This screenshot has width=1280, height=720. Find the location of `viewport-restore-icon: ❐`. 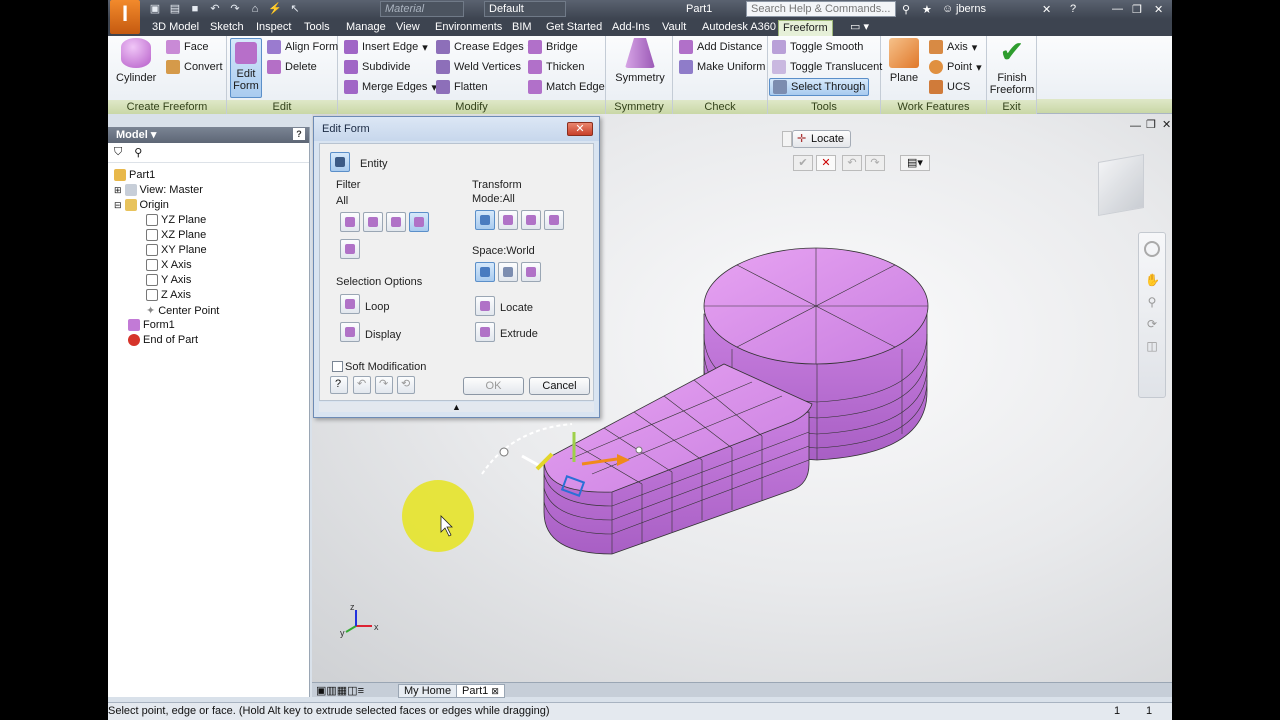

viewport-restore-icon: ❐ is located at coordinates (1151, 124).